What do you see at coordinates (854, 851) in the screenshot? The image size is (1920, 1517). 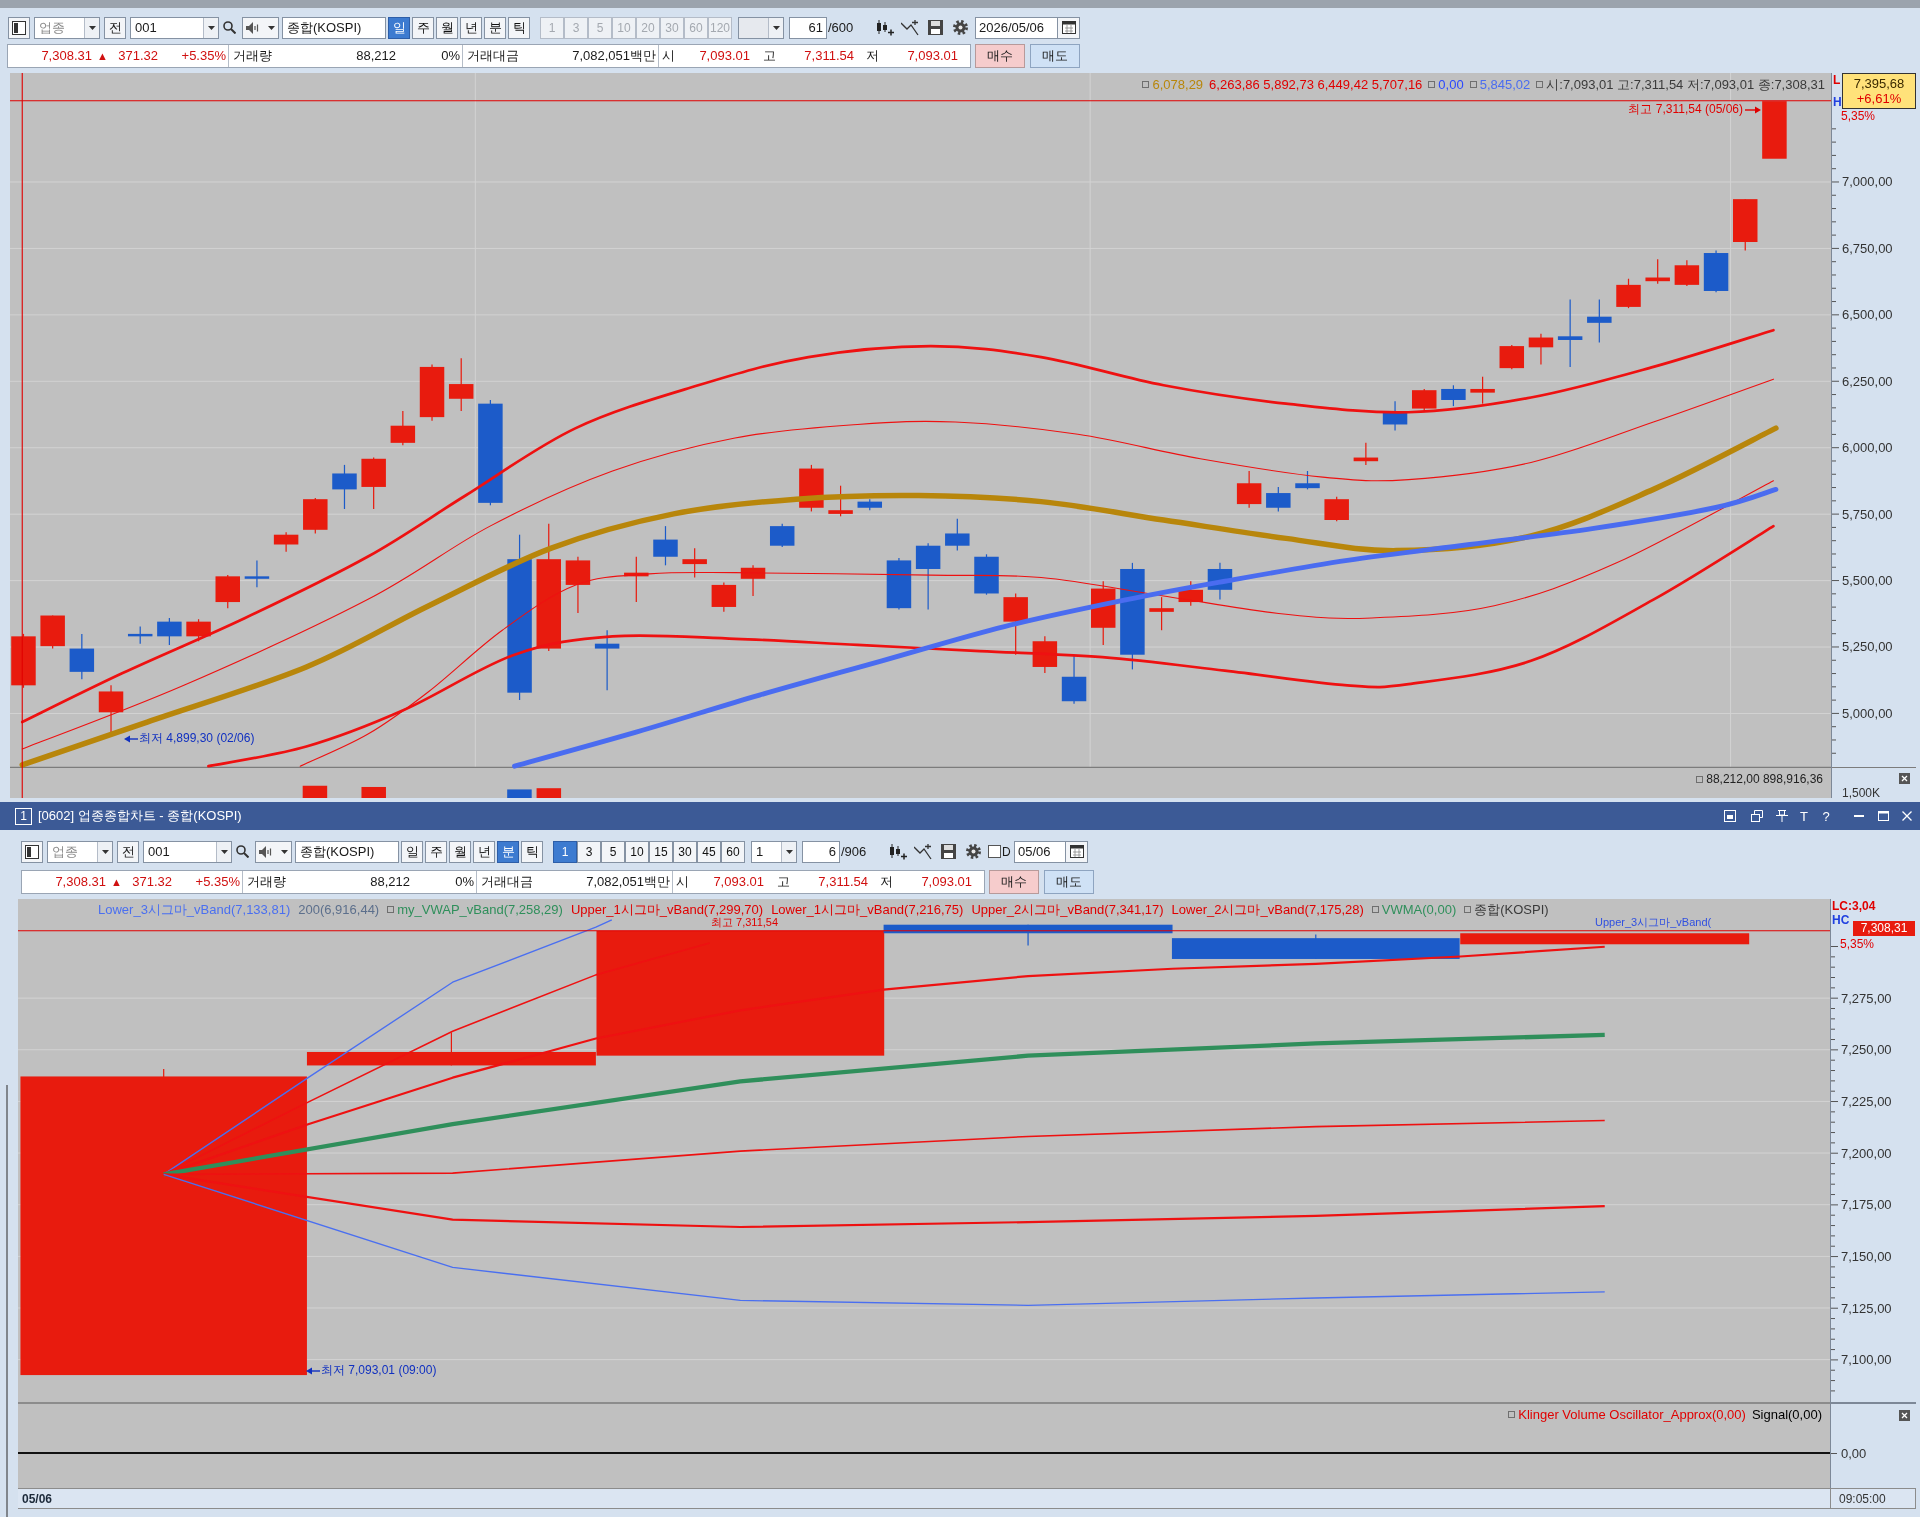 I see `count-total-label: /906` at bounding box center [854, 851].